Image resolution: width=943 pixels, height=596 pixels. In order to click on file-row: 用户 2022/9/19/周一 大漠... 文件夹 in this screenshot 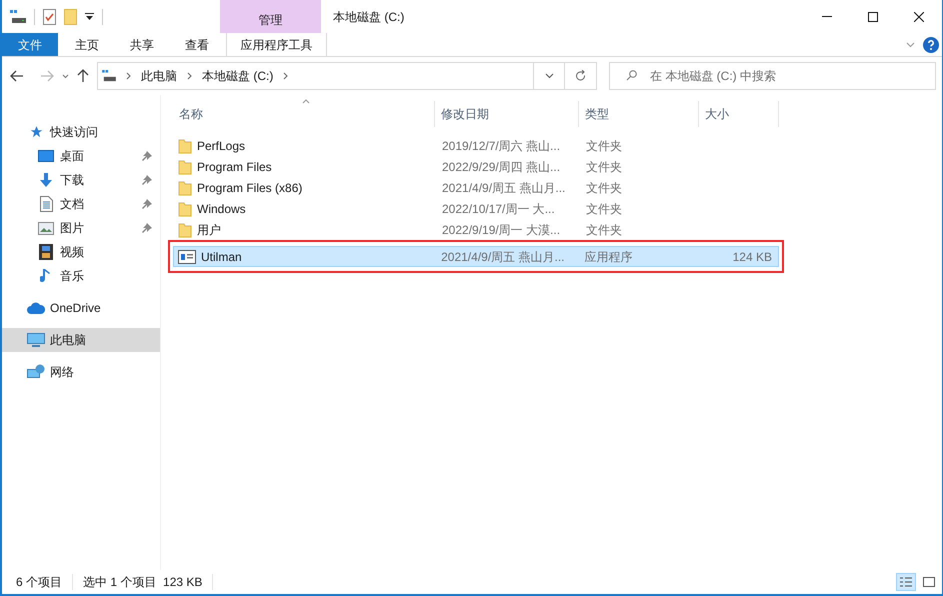, I will do `click(477, 229)`.